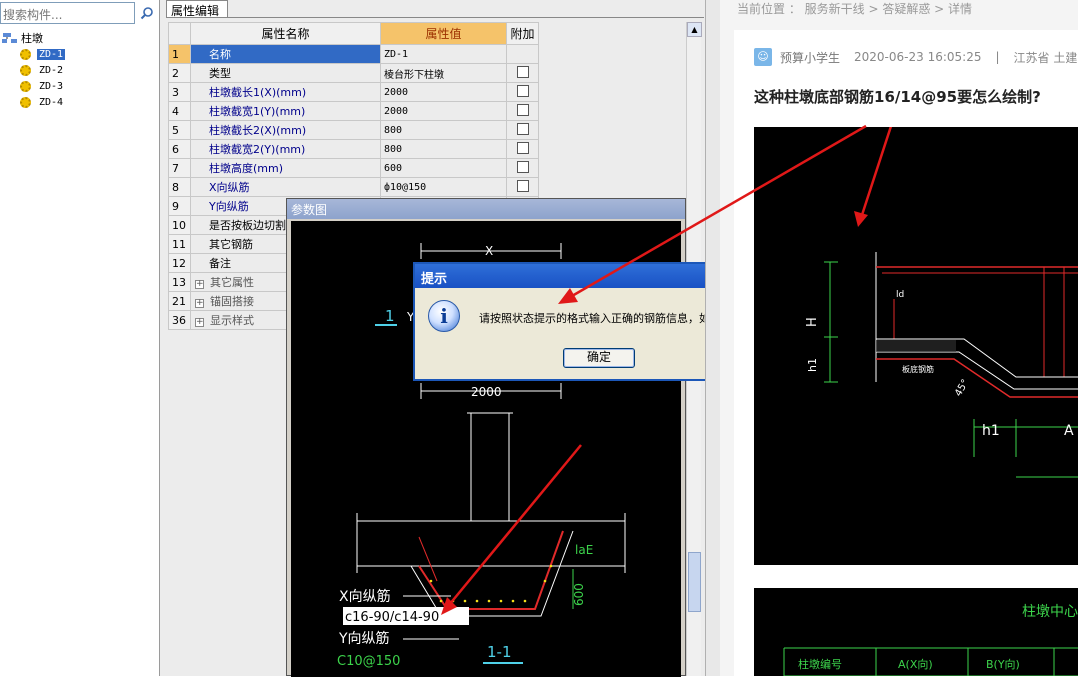  Describe the element at coordinates (579, 594) in the screenshot. I see `dim-600-label: 600` at that location.